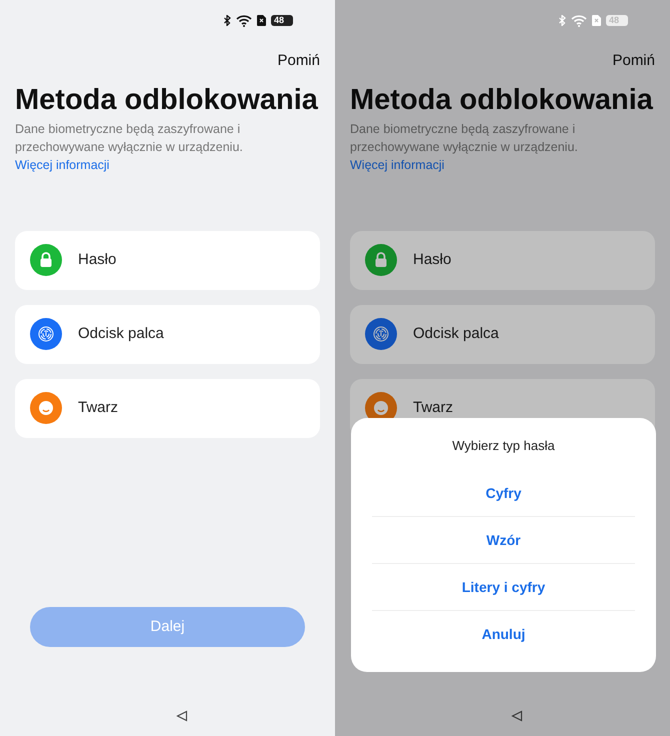  Describe the element at coordinates (503, 634) in the screenshot. I see `cancel-button: Anuluj` at that location.